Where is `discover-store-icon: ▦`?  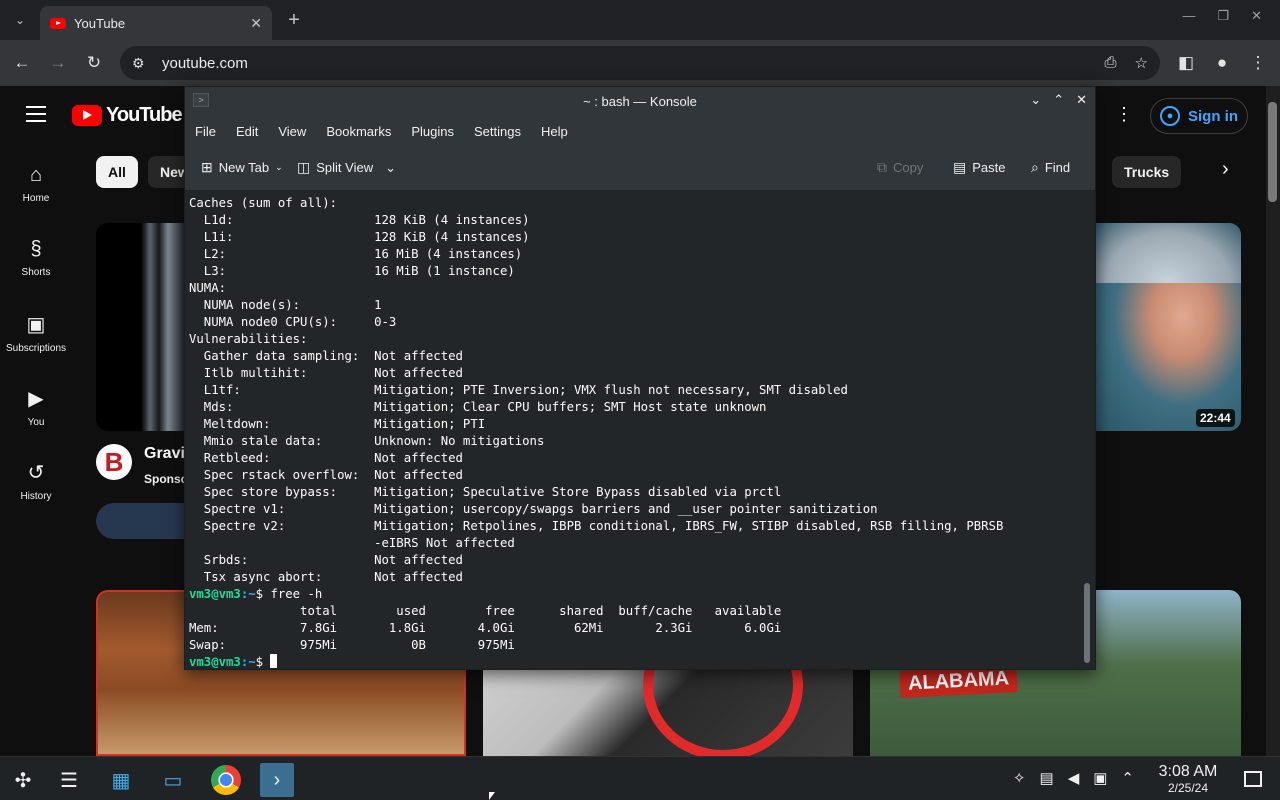 discover-store-icon: ▦ is located at coordinates (121, 780).